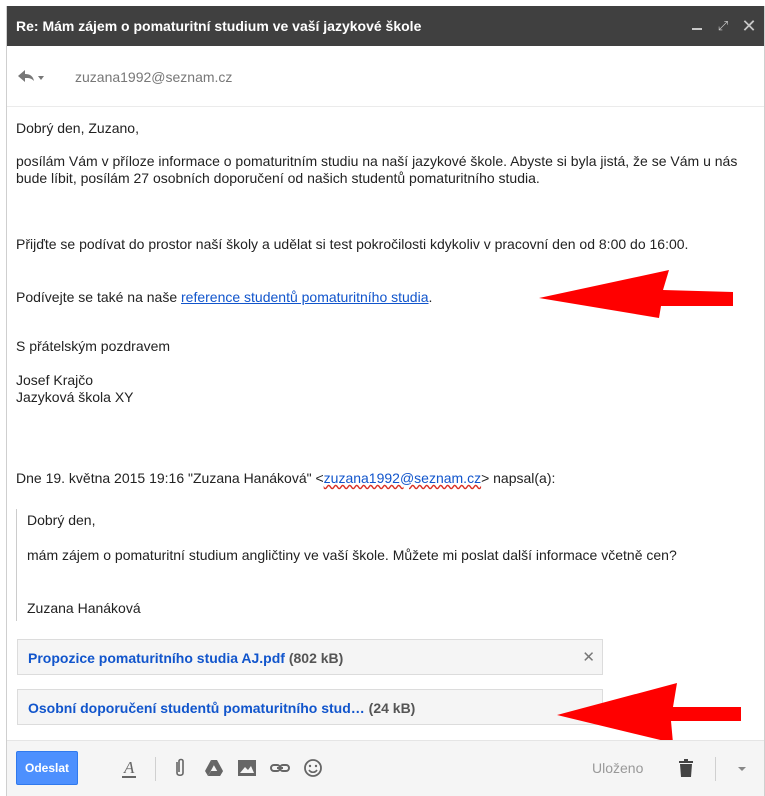 The width and height of the screenshot is (765, 796). I want to click on expand-icon: ⤢, so click(723, 26).